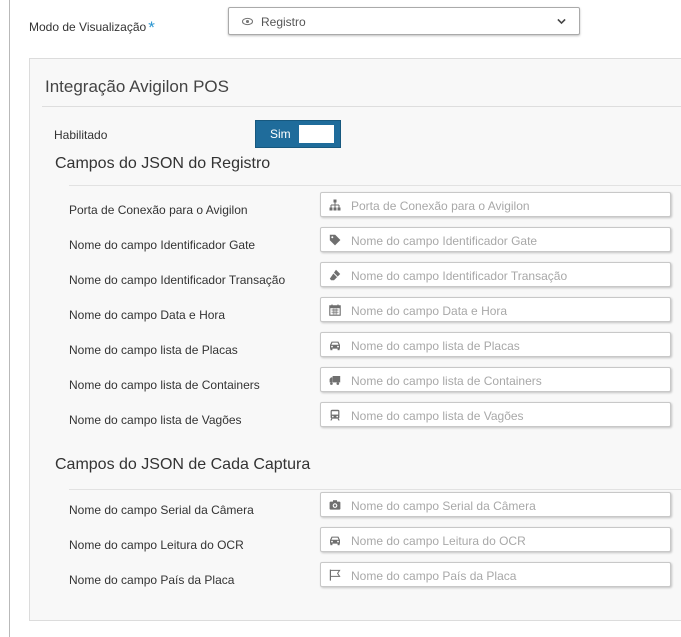 The image size is (681, 637). Describe the element at coordinates (443, 506) in the screenshot. I see `serial-camera-placeholder: Nome do campo Serial da Câmera` at that location.